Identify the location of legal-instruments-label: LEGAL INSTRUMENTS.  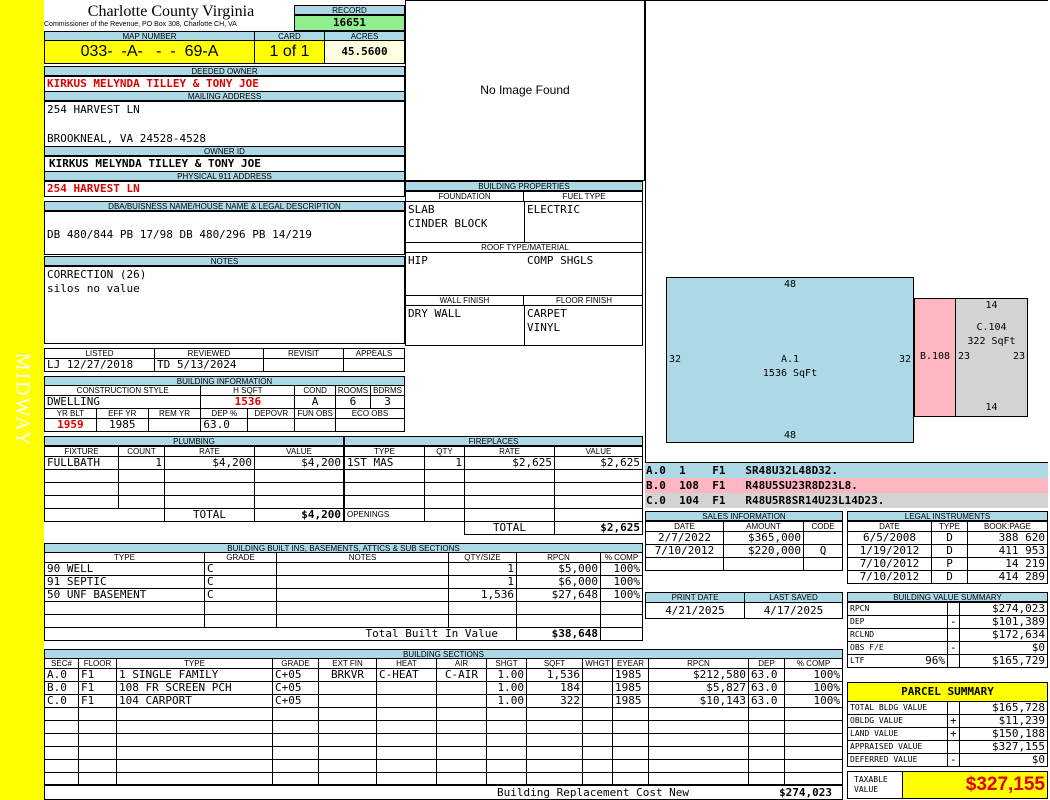
(947, 516).